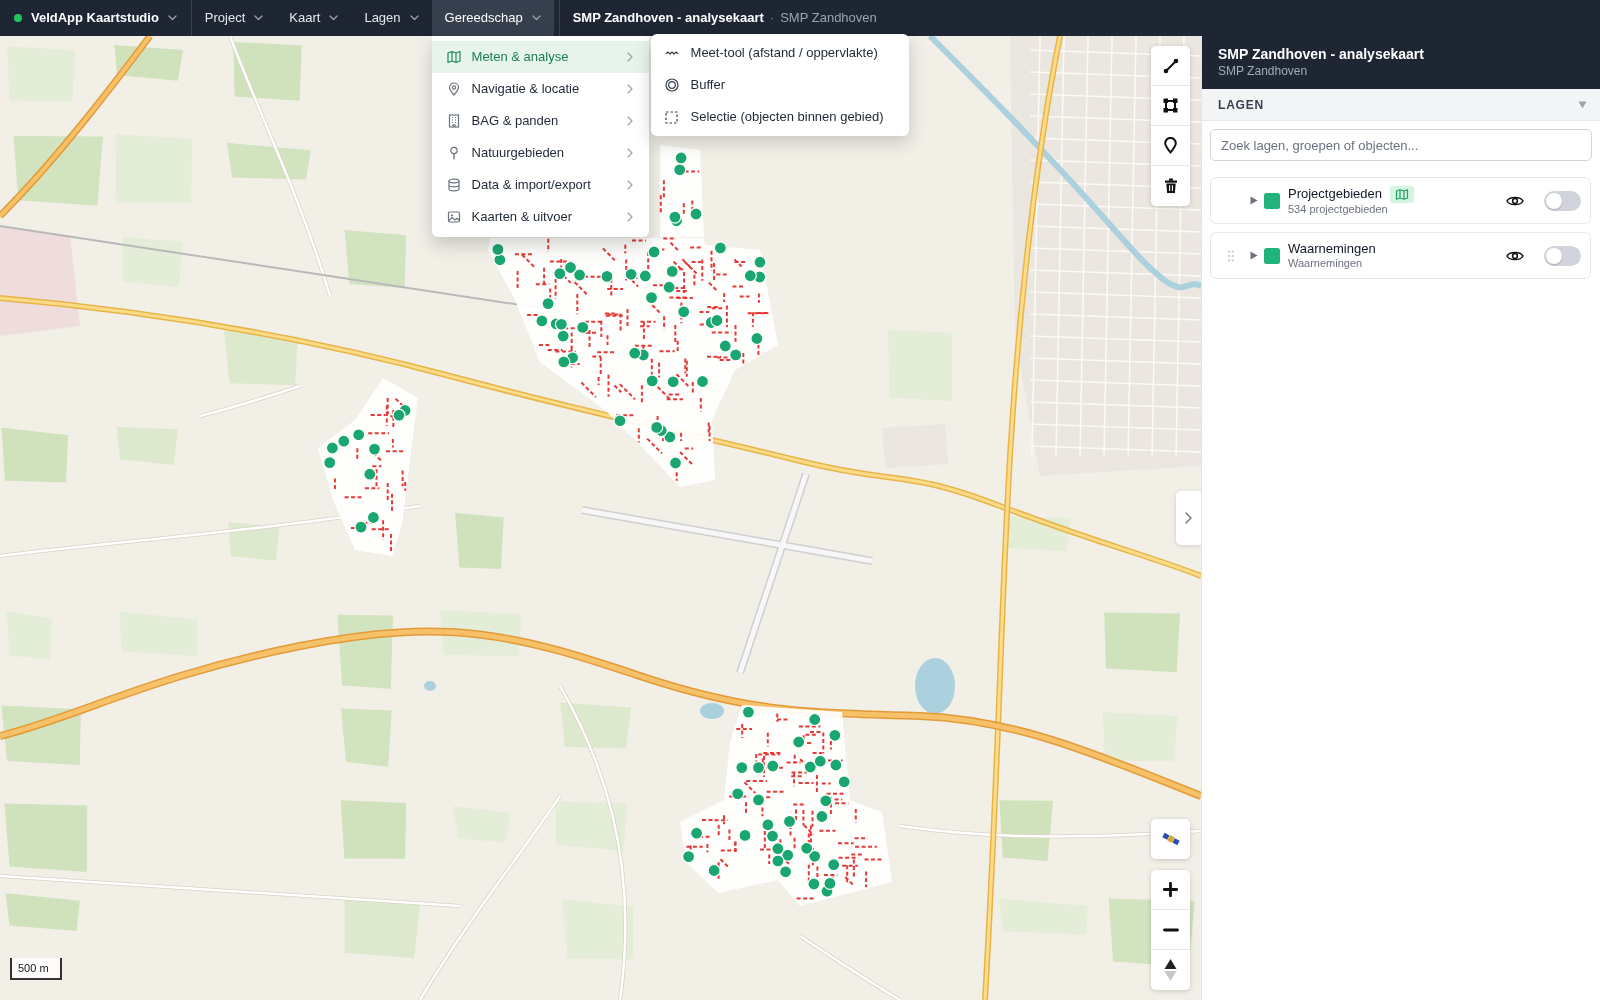 The image size is (1600, 1000). What do you see at coordinates (1332, 249) in the screenshot?
I see `layer-name: Waarnemingen` at bounding box center [1332, 249].